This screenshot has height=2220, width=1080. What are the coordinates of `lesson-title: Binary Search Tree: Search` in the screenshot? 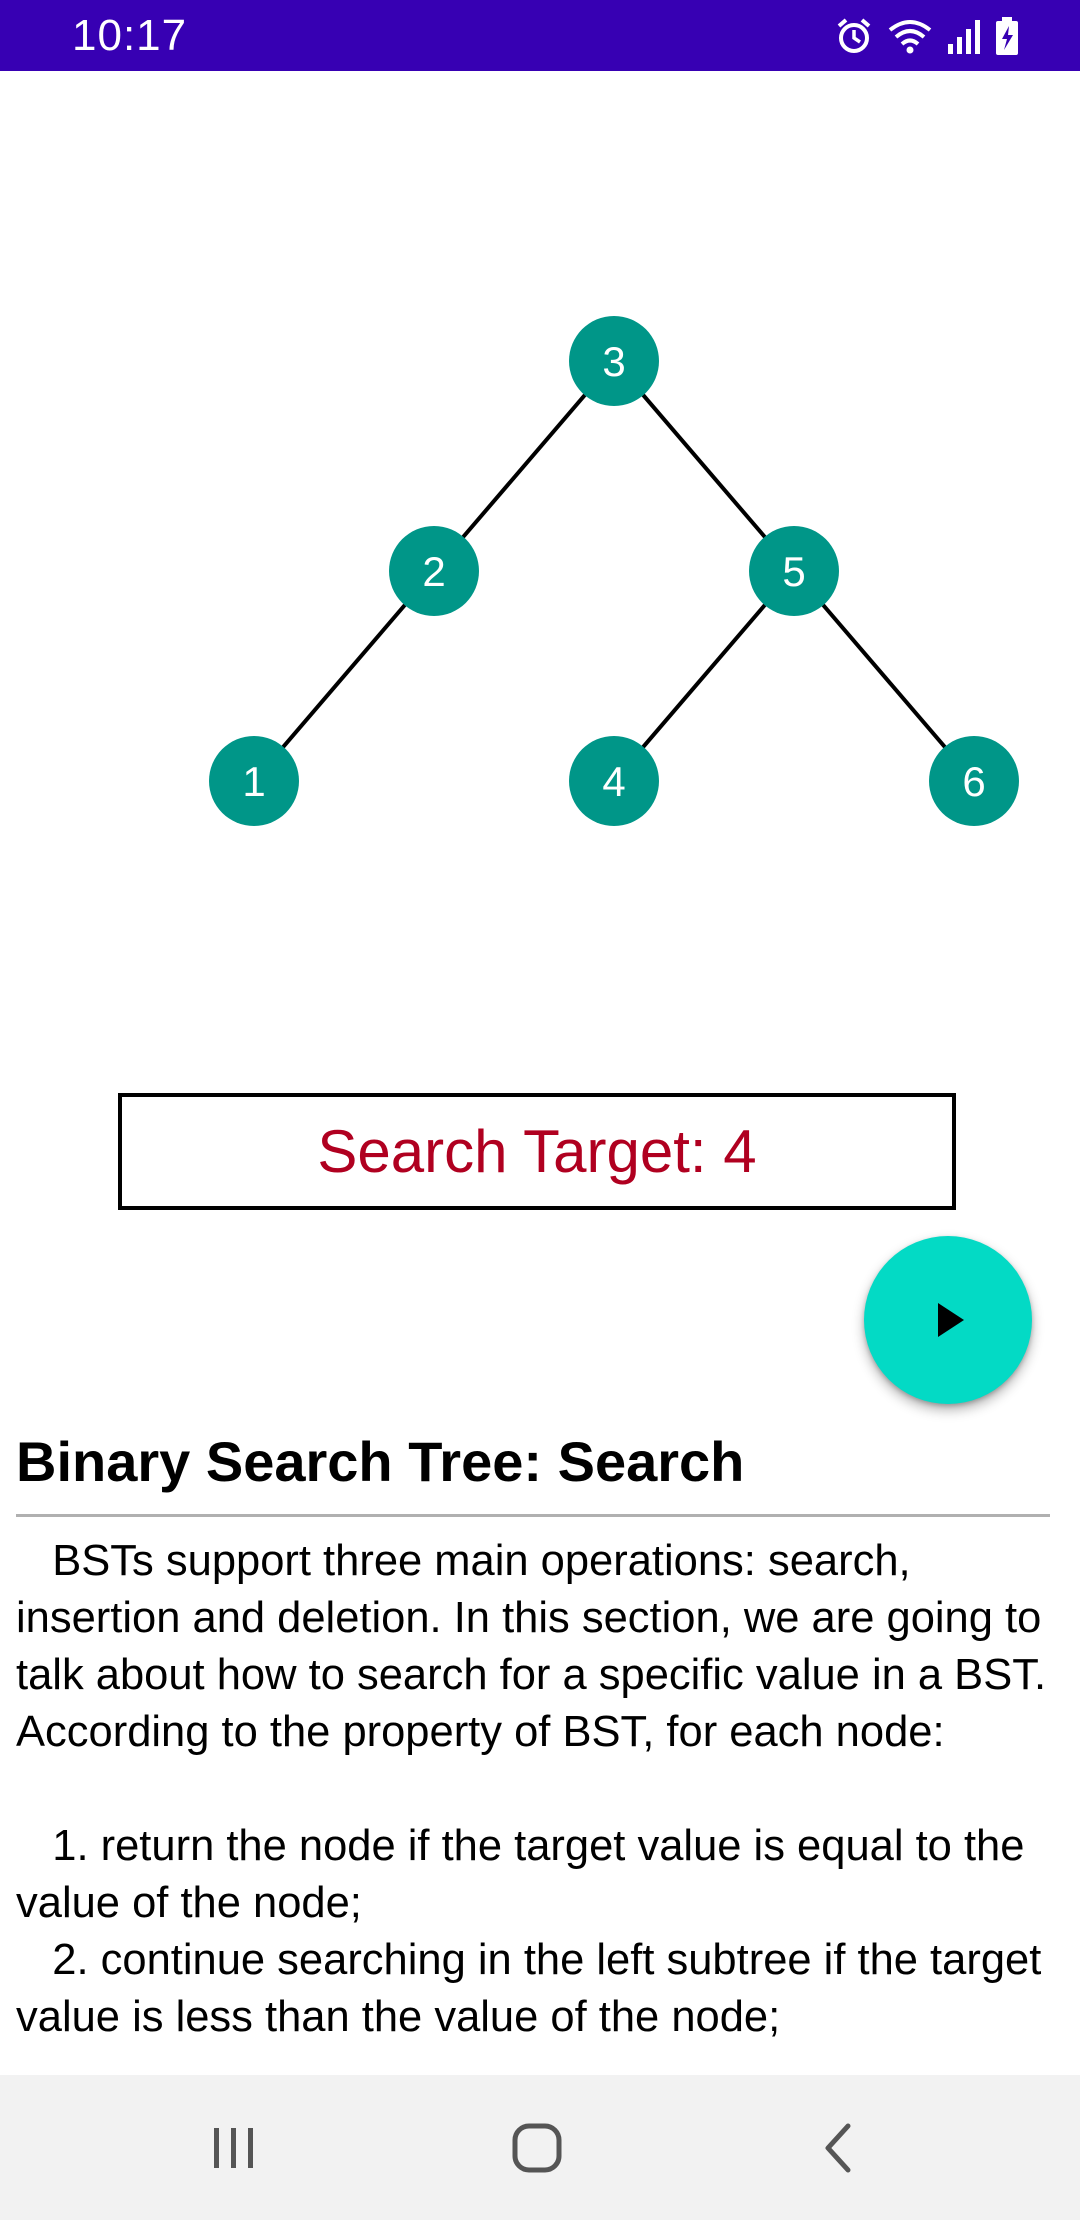 It's located at (380, 1461).